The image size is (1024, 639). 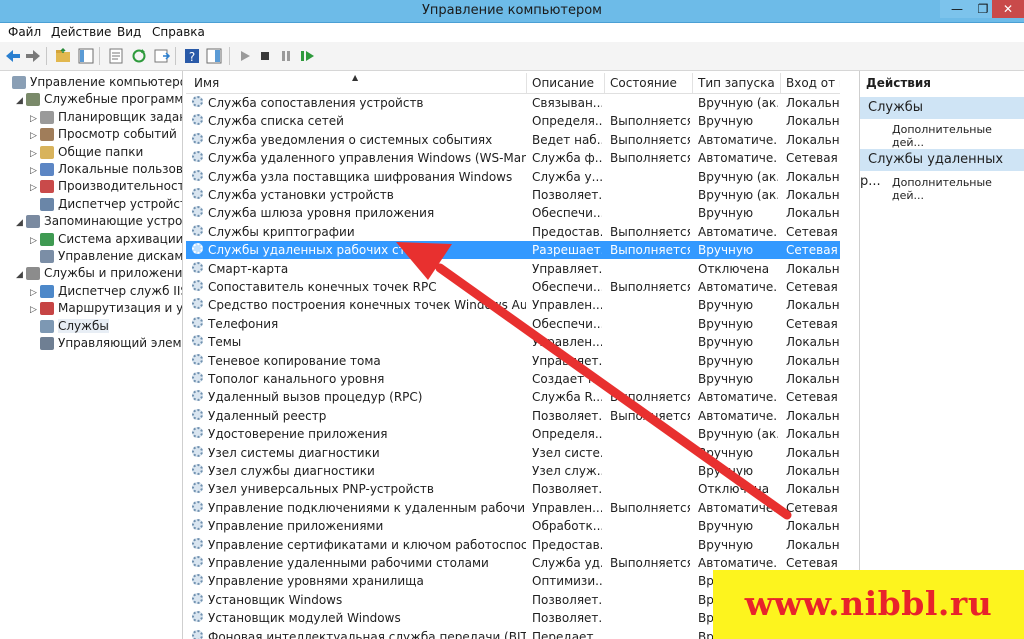 I want to click on help-icon: ?, so click(x=192, y=56).